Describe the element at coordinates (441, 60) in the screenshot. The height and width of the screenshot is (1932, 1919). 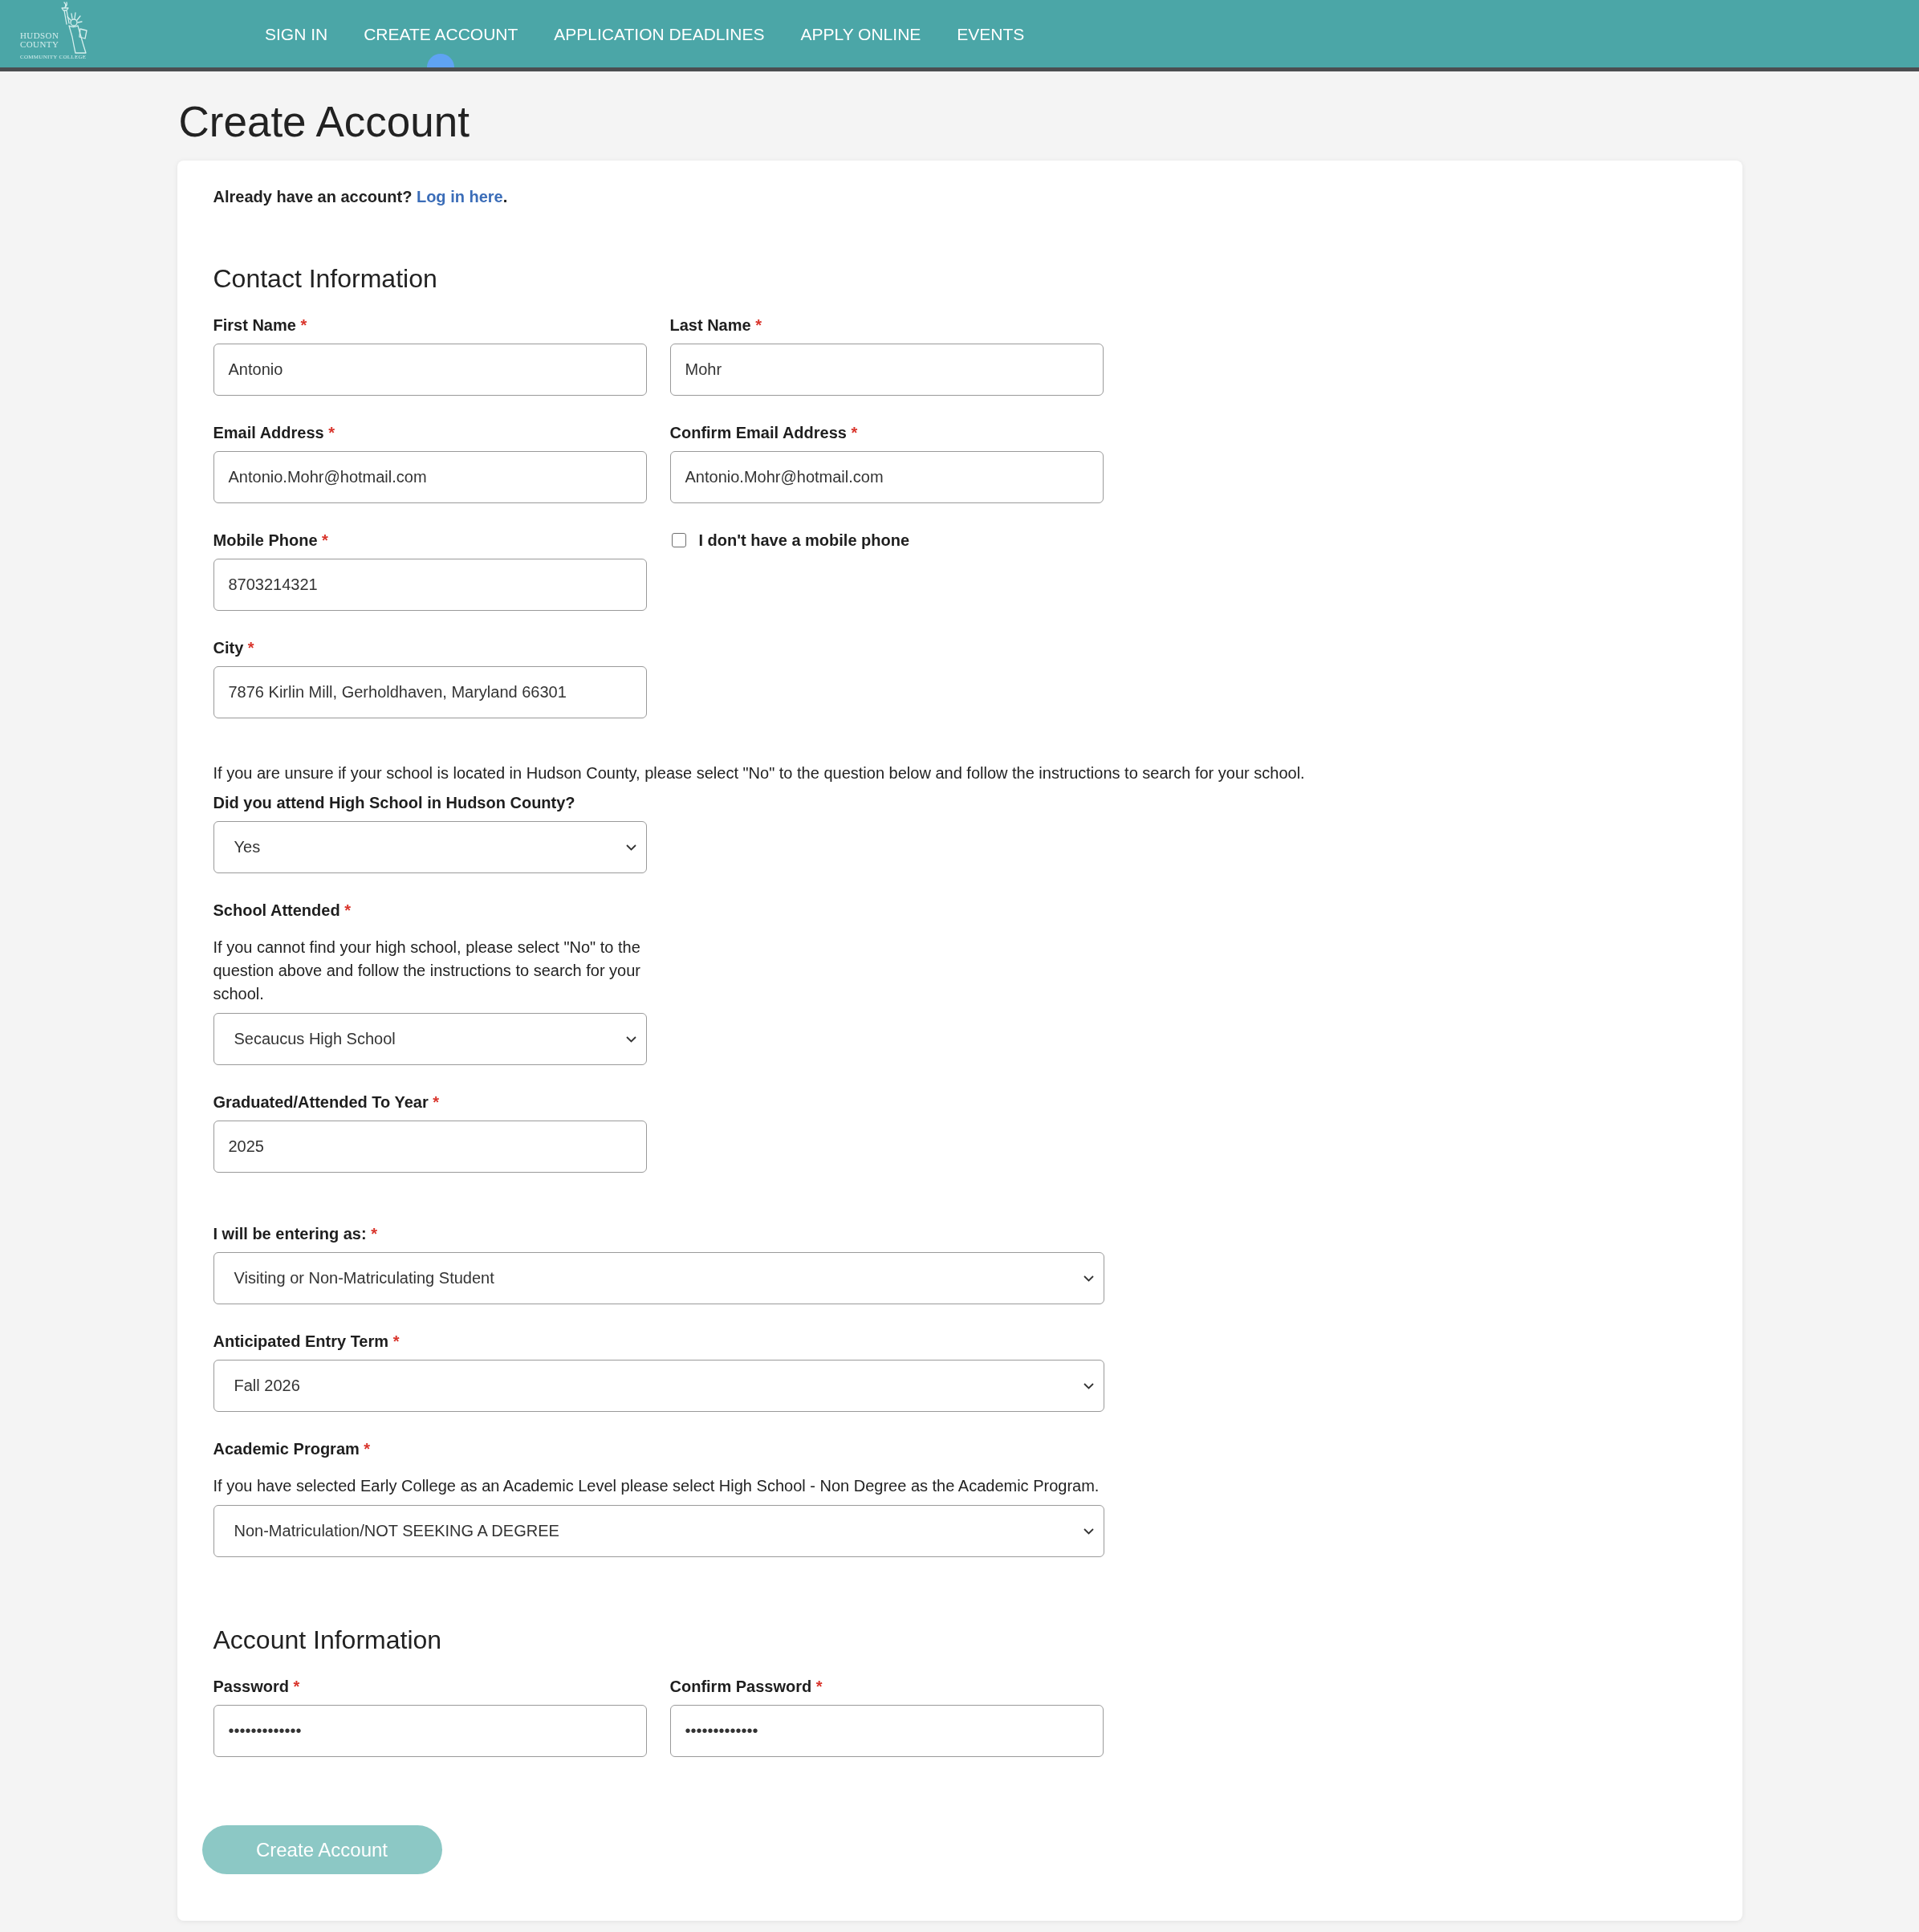
I see `active-tab-indicator-icon` at that location.